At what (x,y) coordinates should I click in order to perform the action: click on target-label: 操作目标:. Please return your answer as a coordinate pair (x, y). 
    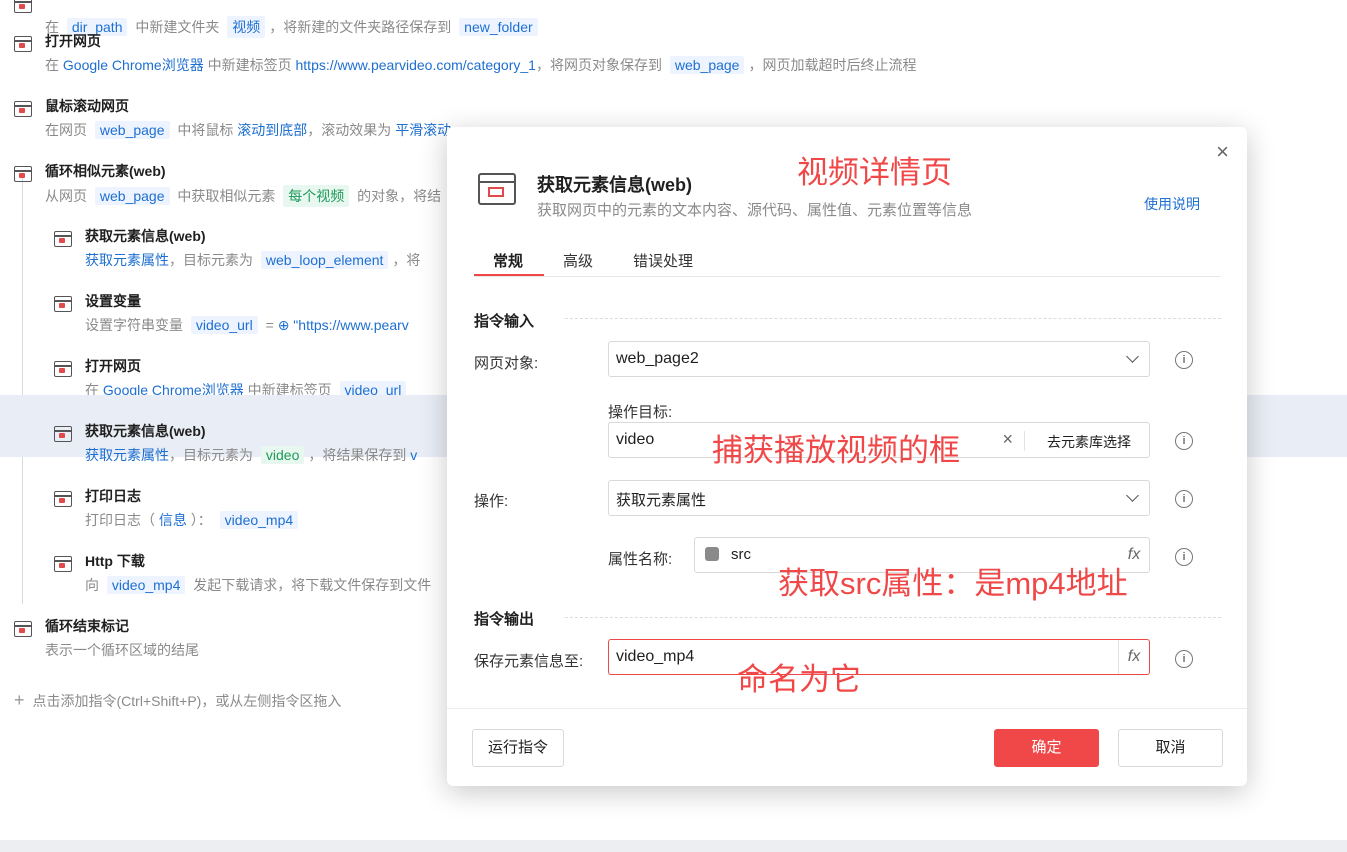
    Looking at the image, I should click on (640, 412).